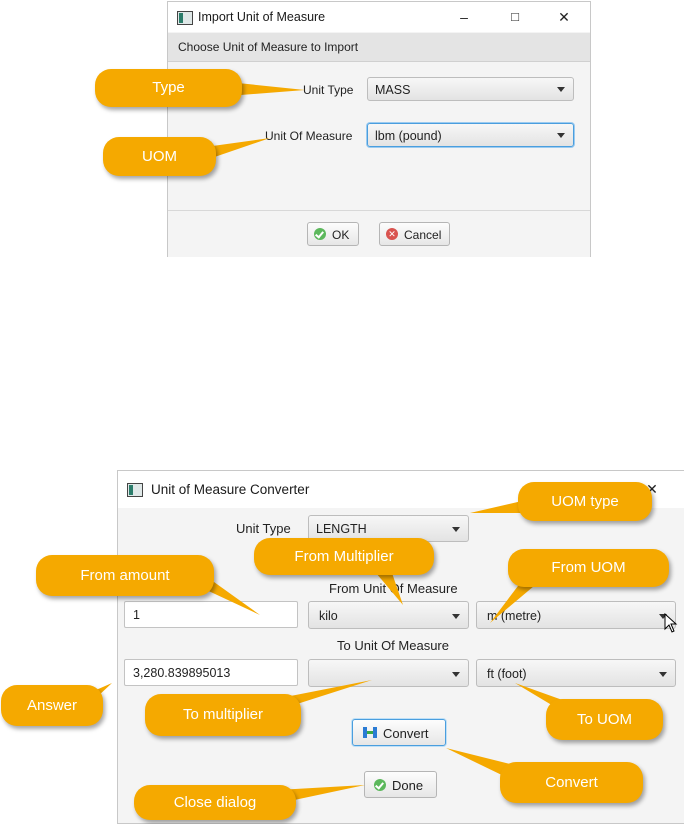  I want to click on uom-type-callout: UOM type, so click(585, 501).